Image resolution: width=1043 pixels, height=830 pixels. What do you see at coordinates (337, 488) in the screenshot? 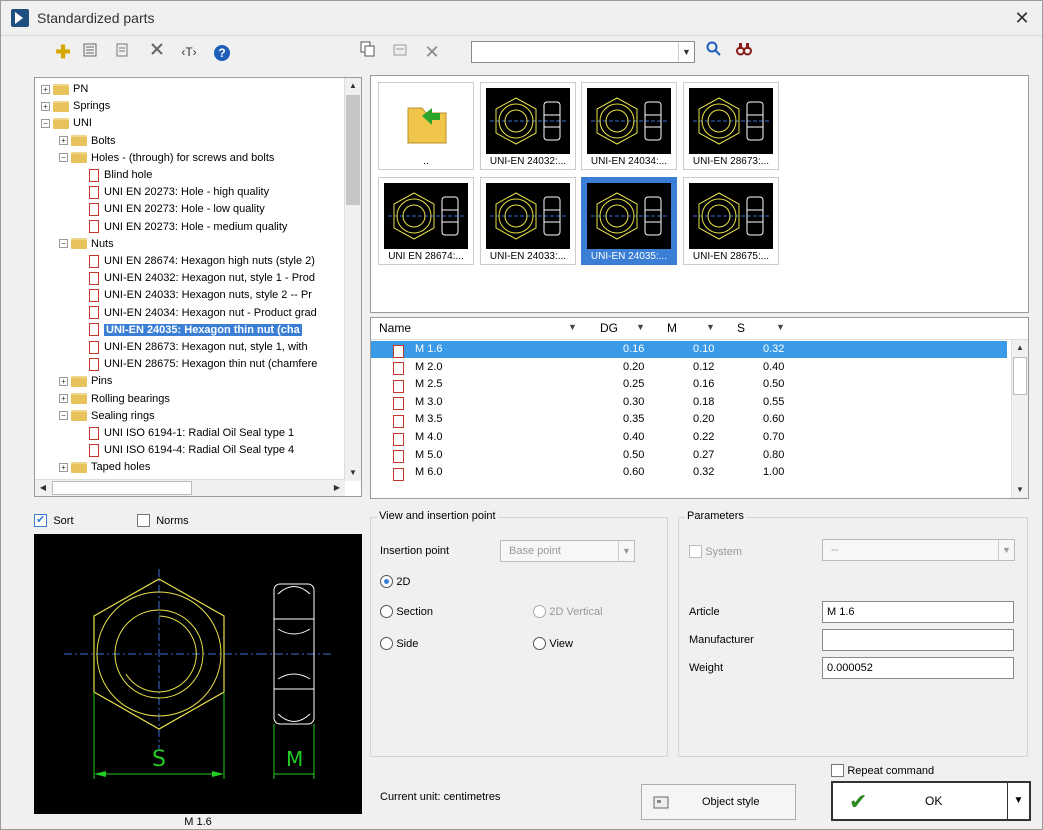
I see `scroll-right-icon: ▶` at bounding box center [337, 488].